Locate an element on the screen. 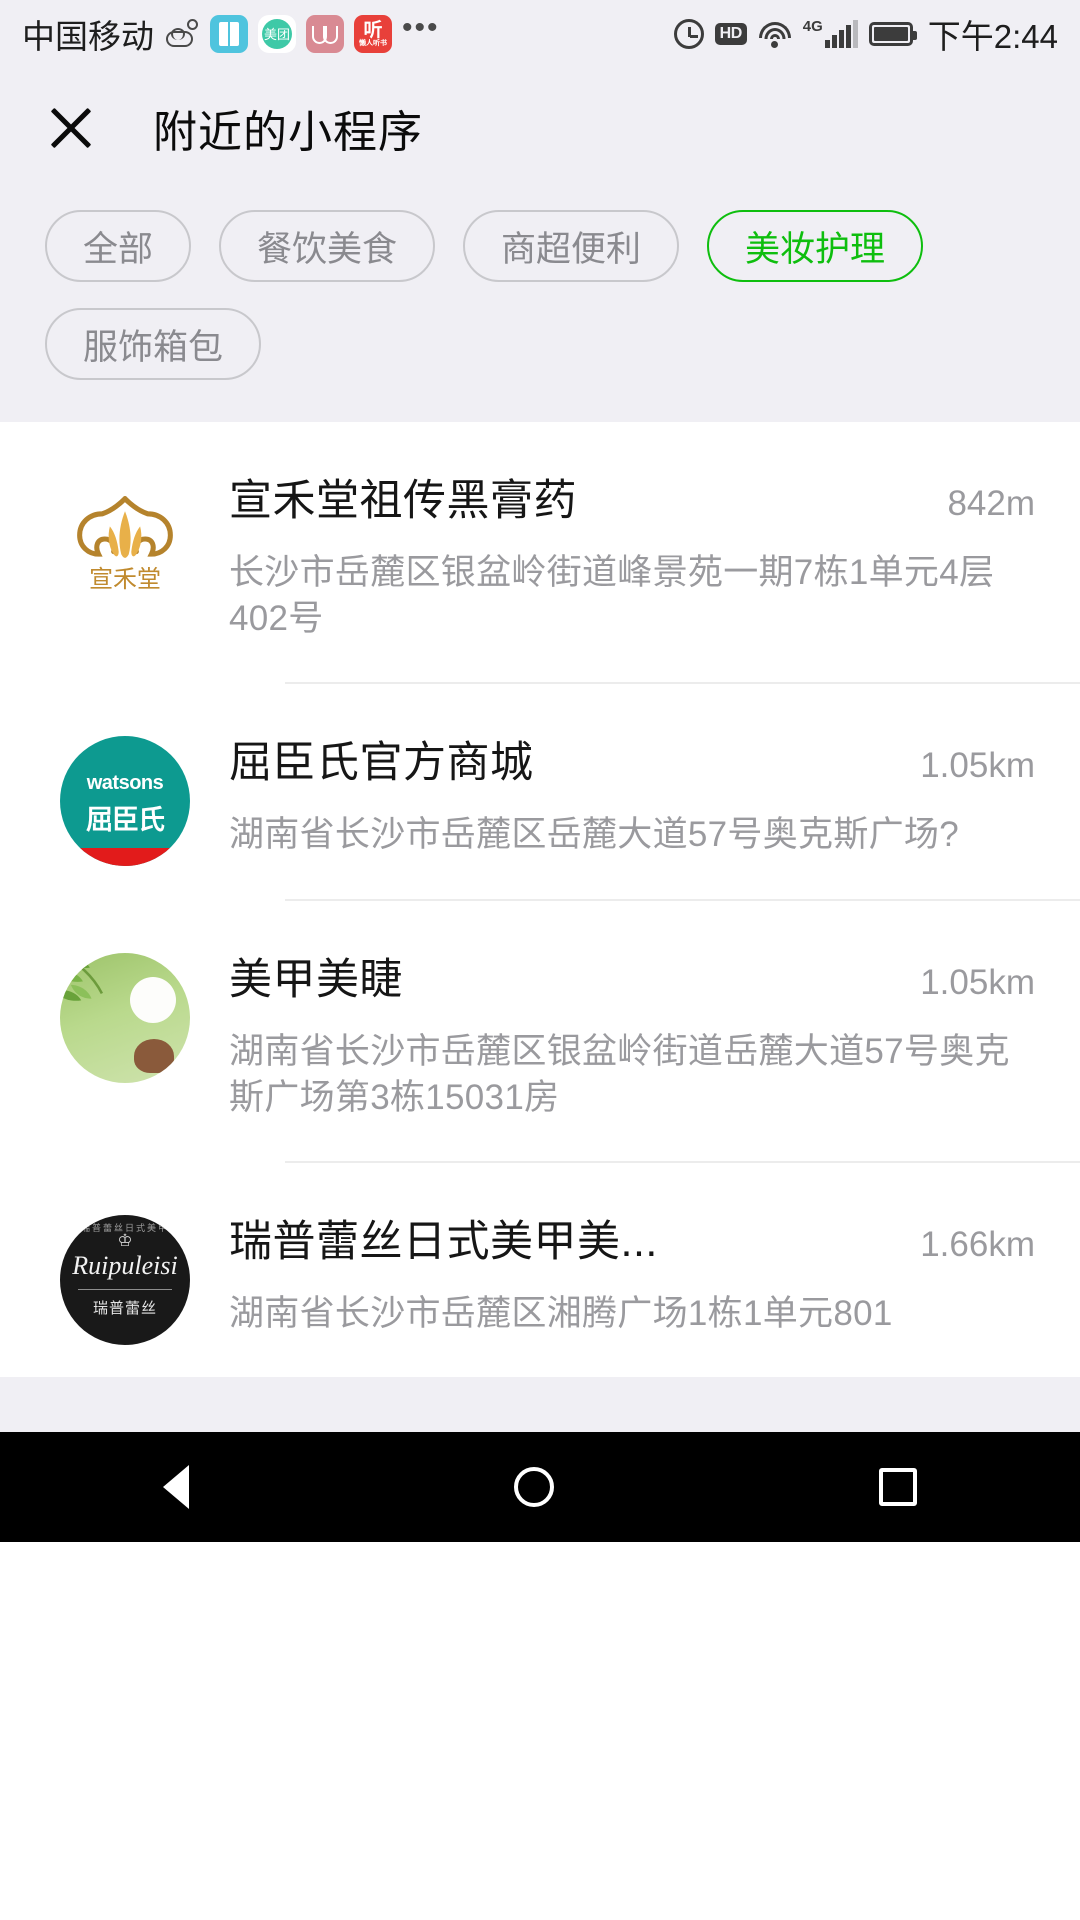 The width and height of the screenshot is (1080, 1920). list-item-body: 屈臣氏官方商城 1.05km 湖南省长沙市岳麓区岳麓大道57号奥克斯广场? is located at coordinates (620, 791).